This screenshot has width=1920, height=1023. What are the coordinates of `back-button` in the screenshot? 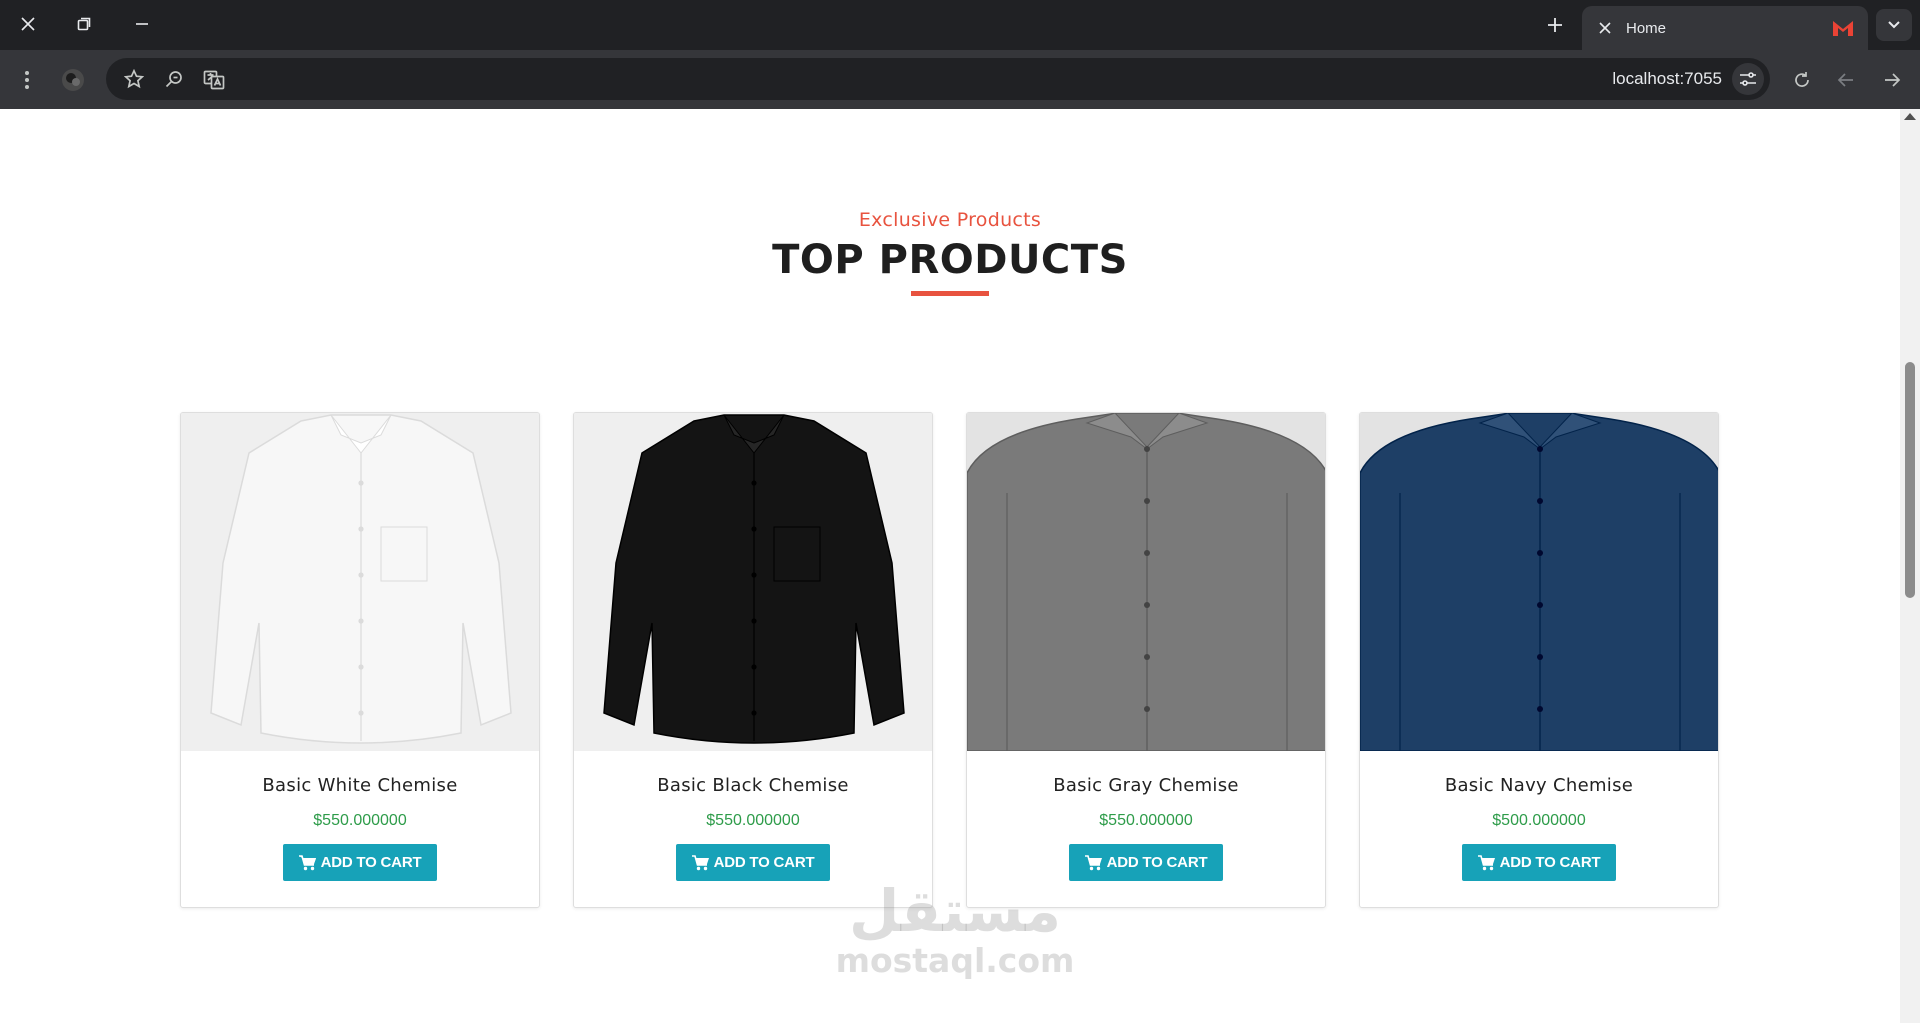 It's located at (1846, 80).